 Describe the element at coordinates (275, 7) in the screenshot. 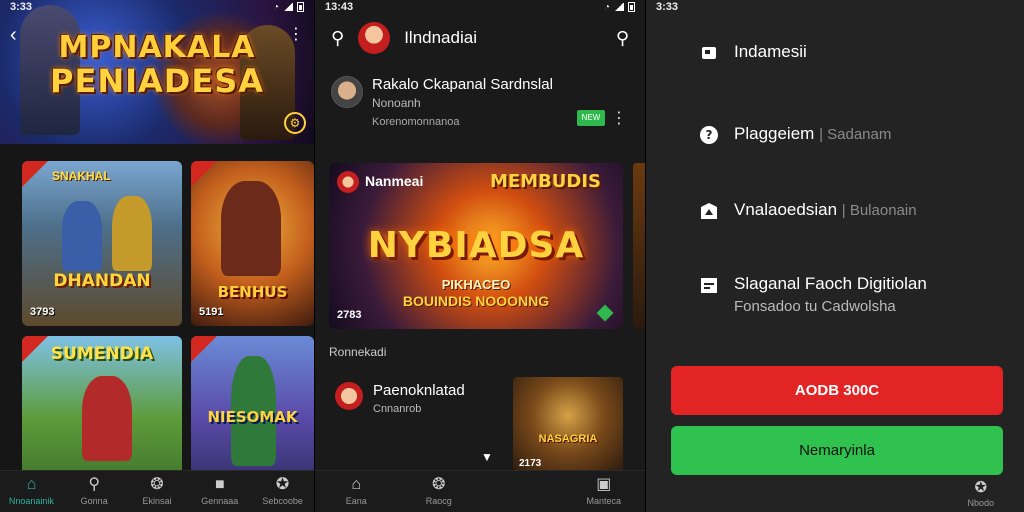

I see `wifi-icon: ◔` at that location.